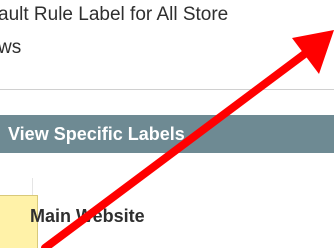  I want to click on default-rule-label-description: ault Rule Label for All Store ws, so click(114, 31).